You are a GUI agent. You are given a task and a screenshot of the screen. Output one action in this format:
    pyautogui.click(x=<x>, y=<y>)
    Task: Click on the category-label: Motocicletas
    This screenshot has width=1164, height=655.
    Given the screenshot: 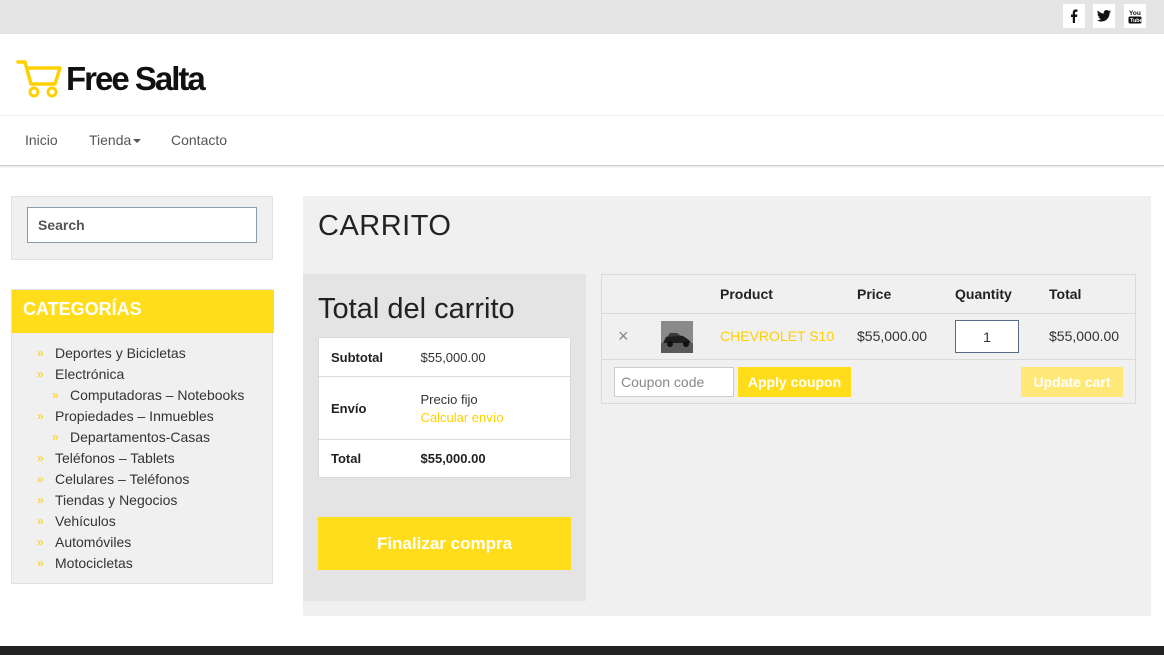 What is the action you would take?
    pyautogui.click(x=94, y=562)
    